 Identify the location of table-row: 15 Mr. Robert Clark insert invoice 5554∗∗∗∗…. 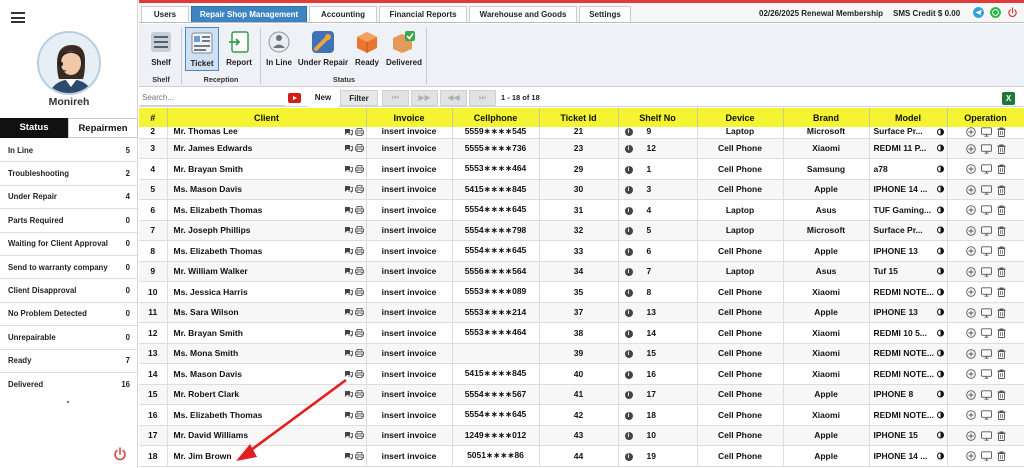
(581, 394).